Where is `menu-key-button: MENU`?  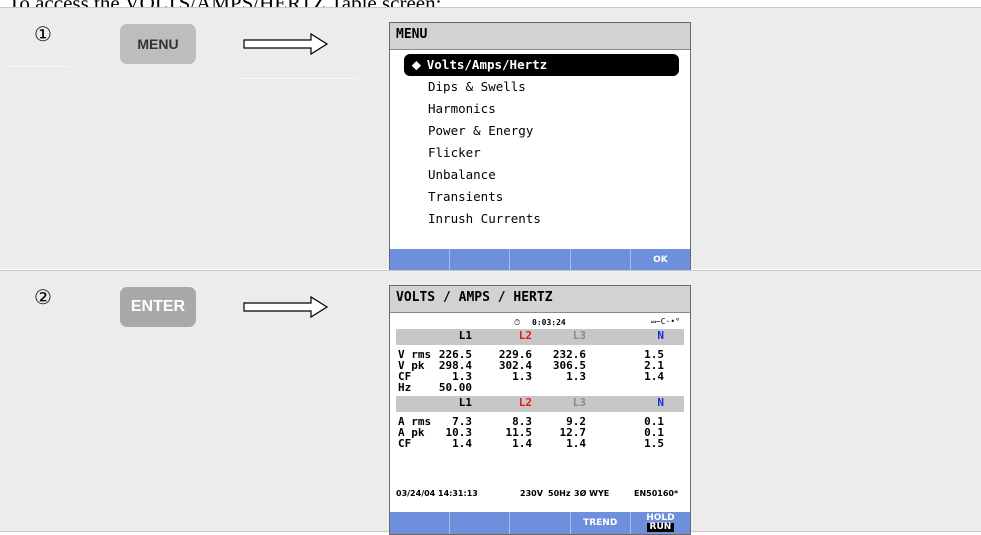
menu-key-button: MENU is located at coordinates (158, 44).